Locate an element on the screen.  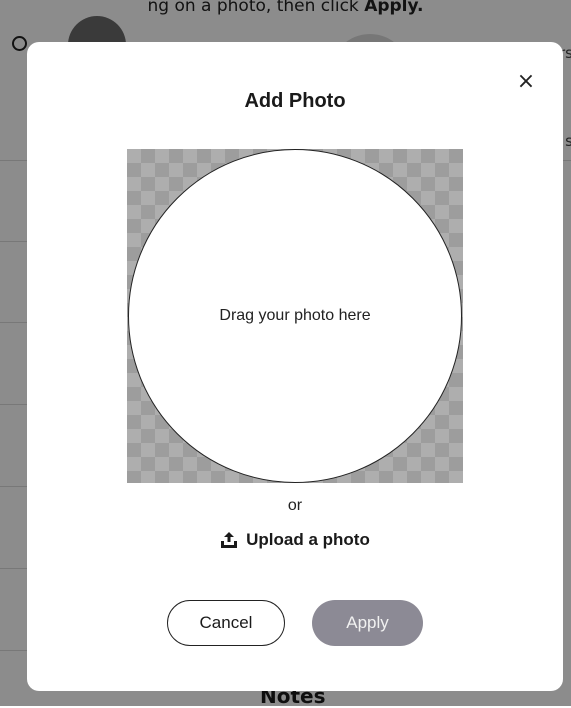
dialog-title: Add Photo is located at coordinates (295, 101).